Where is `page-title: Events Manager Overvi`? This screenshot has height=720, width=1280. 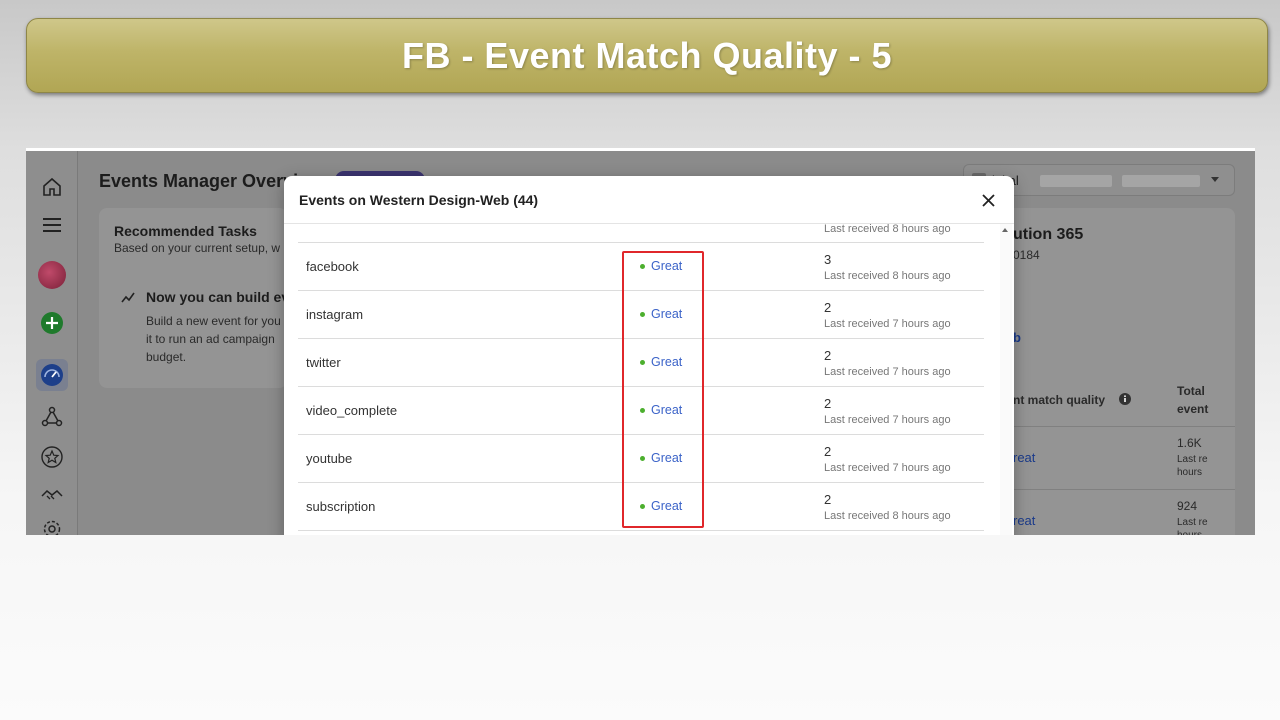
page-title: Events Manager Overvi is located at coordinates (199, 181).